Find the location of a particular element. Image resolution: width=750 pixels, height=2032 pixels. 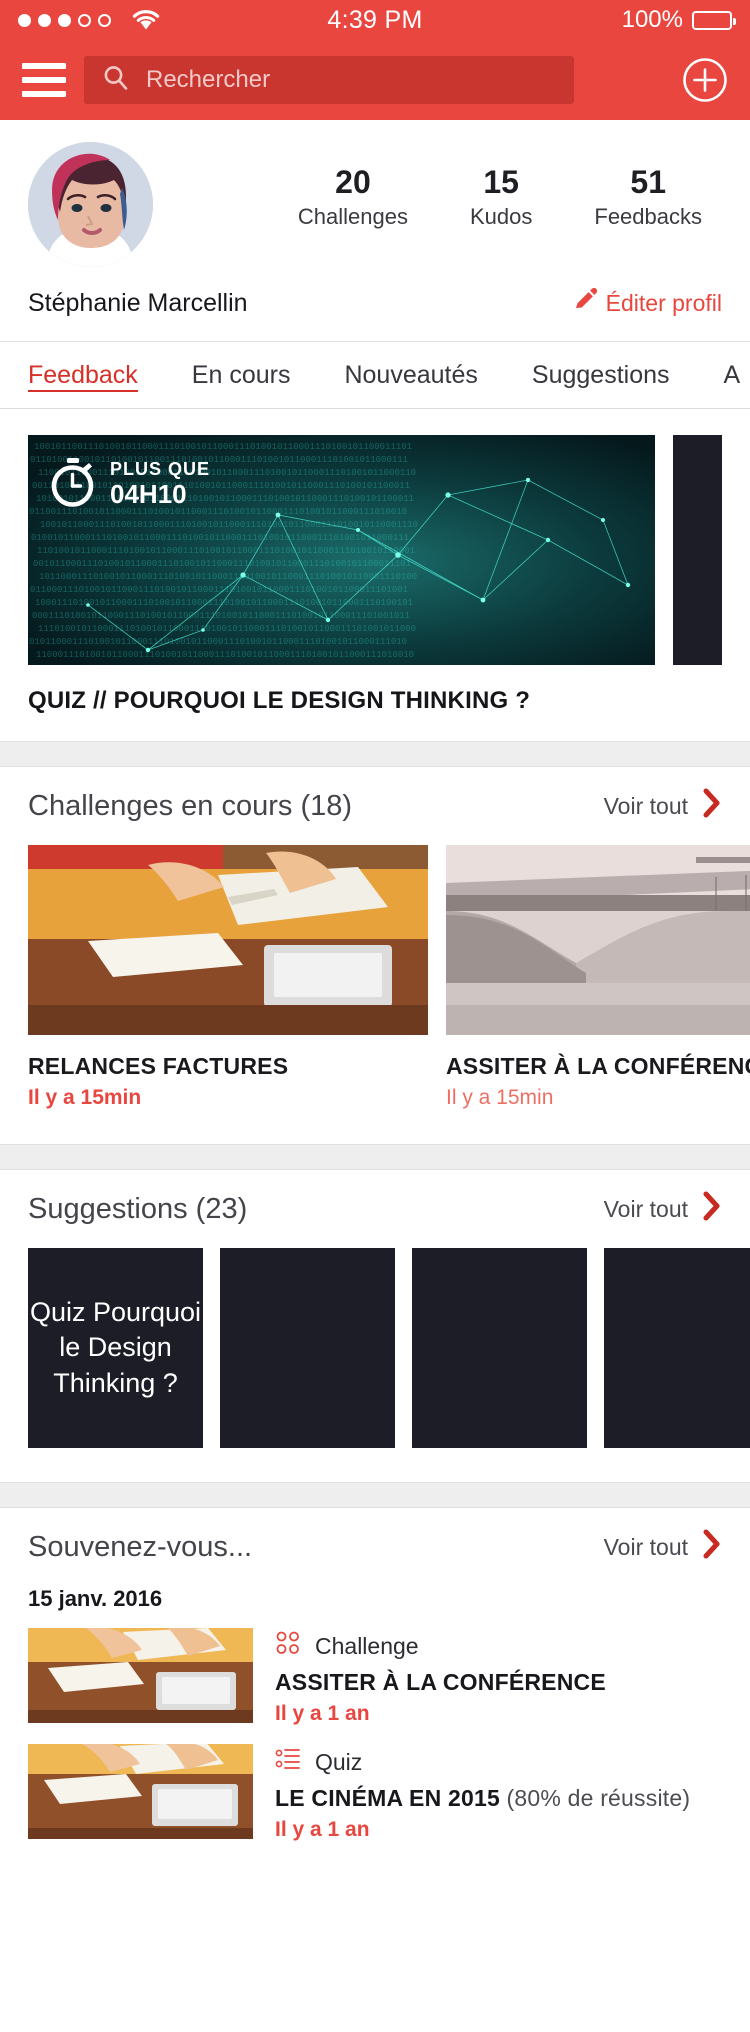

suggestions-see-all-button: Voir tout is located at coordinates (663, 1209).